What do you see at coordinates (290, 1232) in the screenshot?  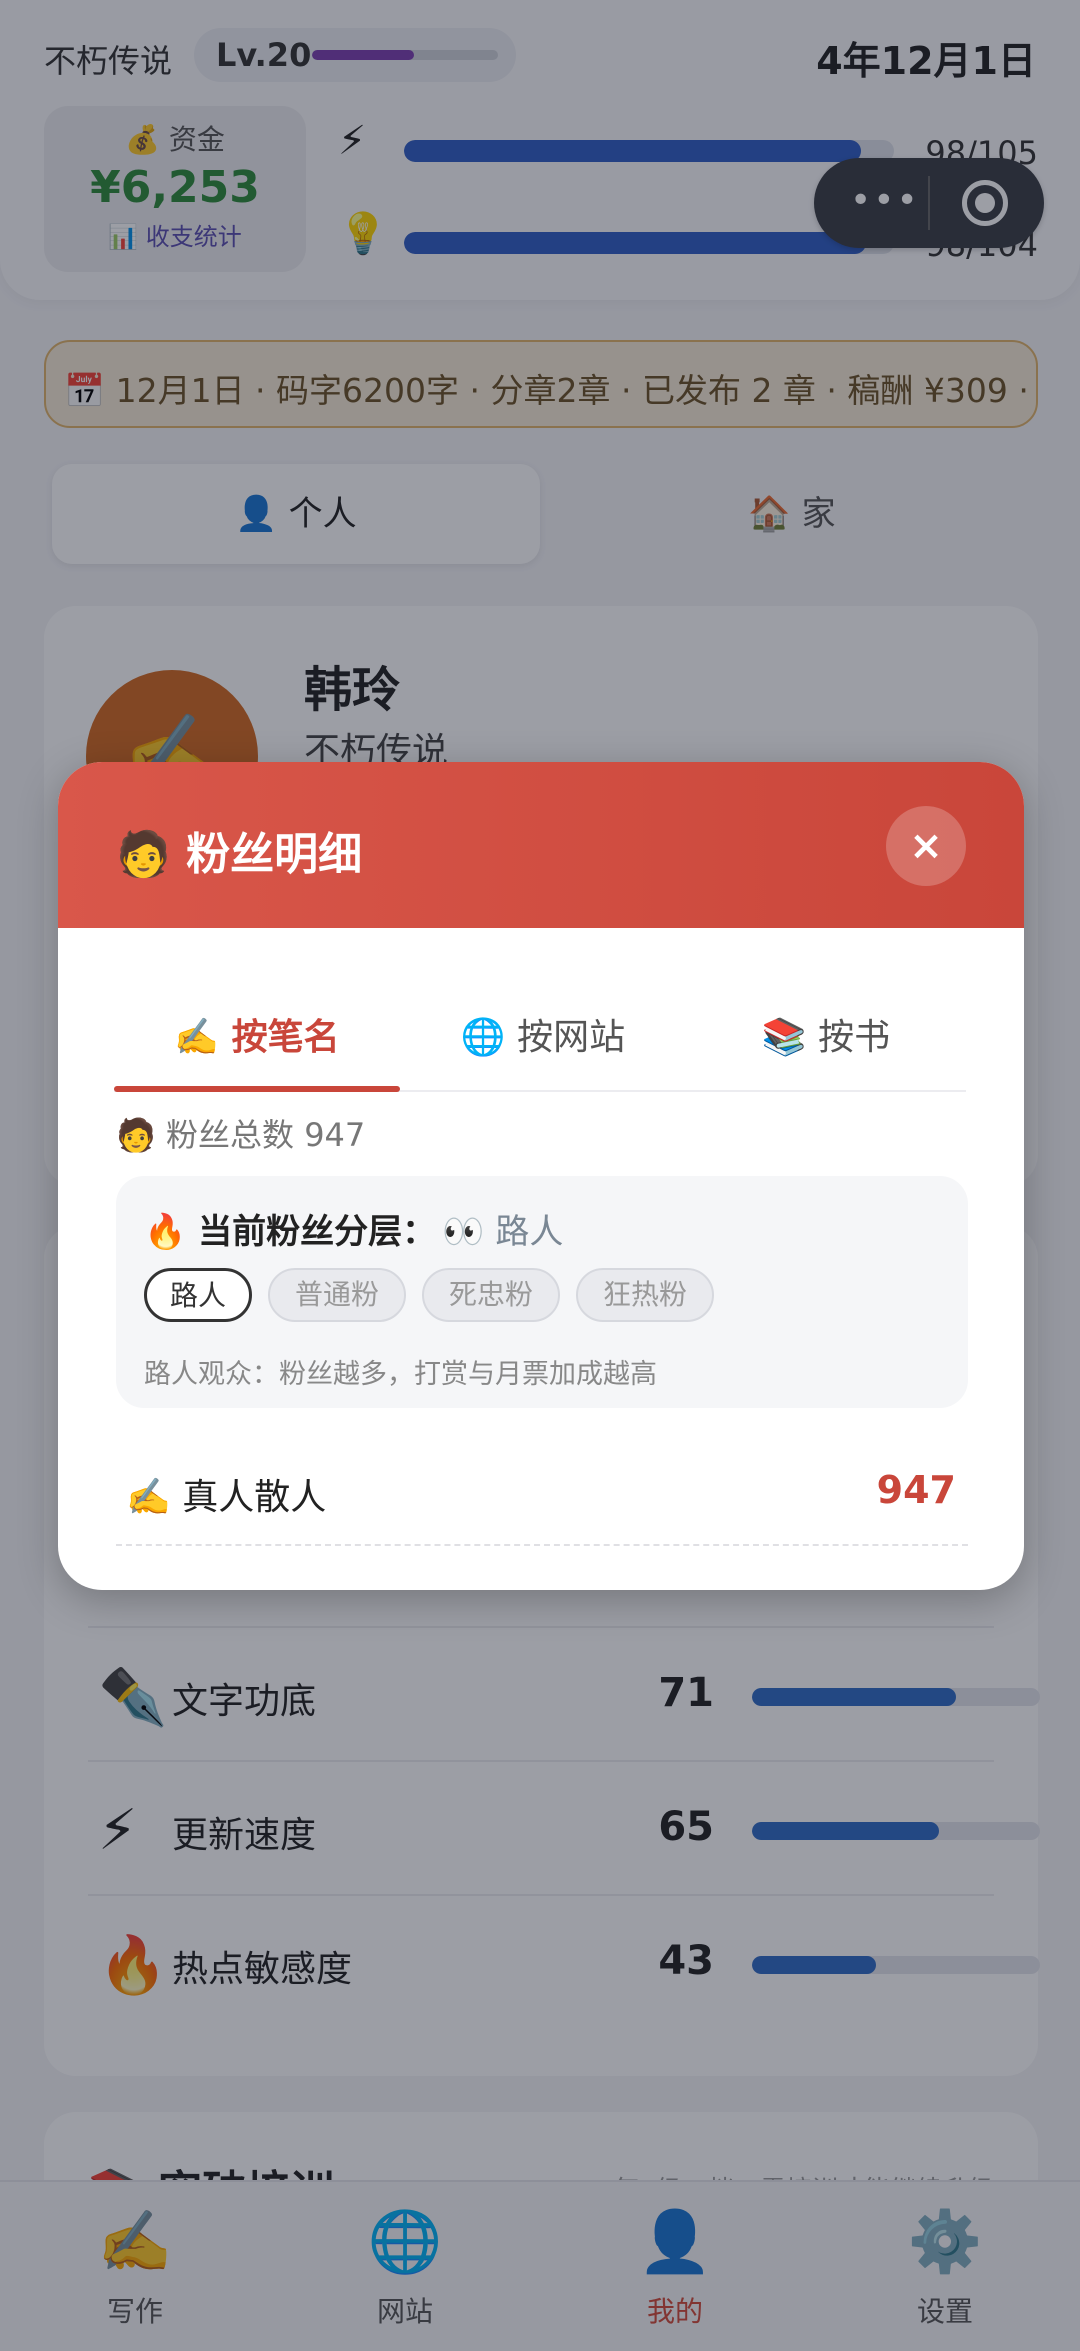 I see `fan-layer-label: 🔥 当前粉丝分层：` at bounding box center [290, 1232].